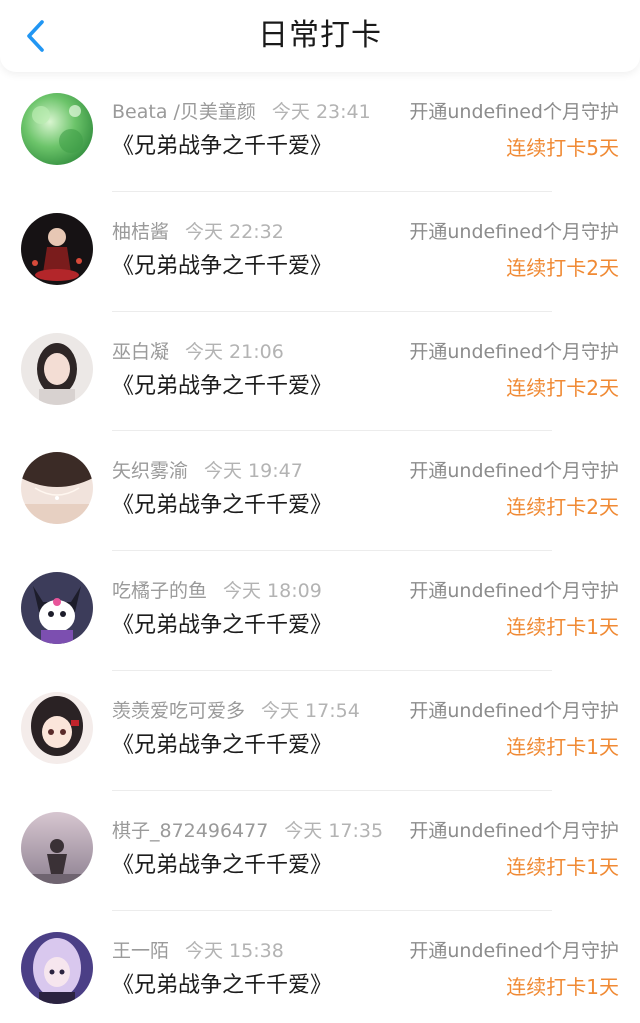 The height and width of the screenshot is (1023, 640). I want to click on meta-line: 羡羡爱吃可爱多 今天 17:54, so click(236, 711).